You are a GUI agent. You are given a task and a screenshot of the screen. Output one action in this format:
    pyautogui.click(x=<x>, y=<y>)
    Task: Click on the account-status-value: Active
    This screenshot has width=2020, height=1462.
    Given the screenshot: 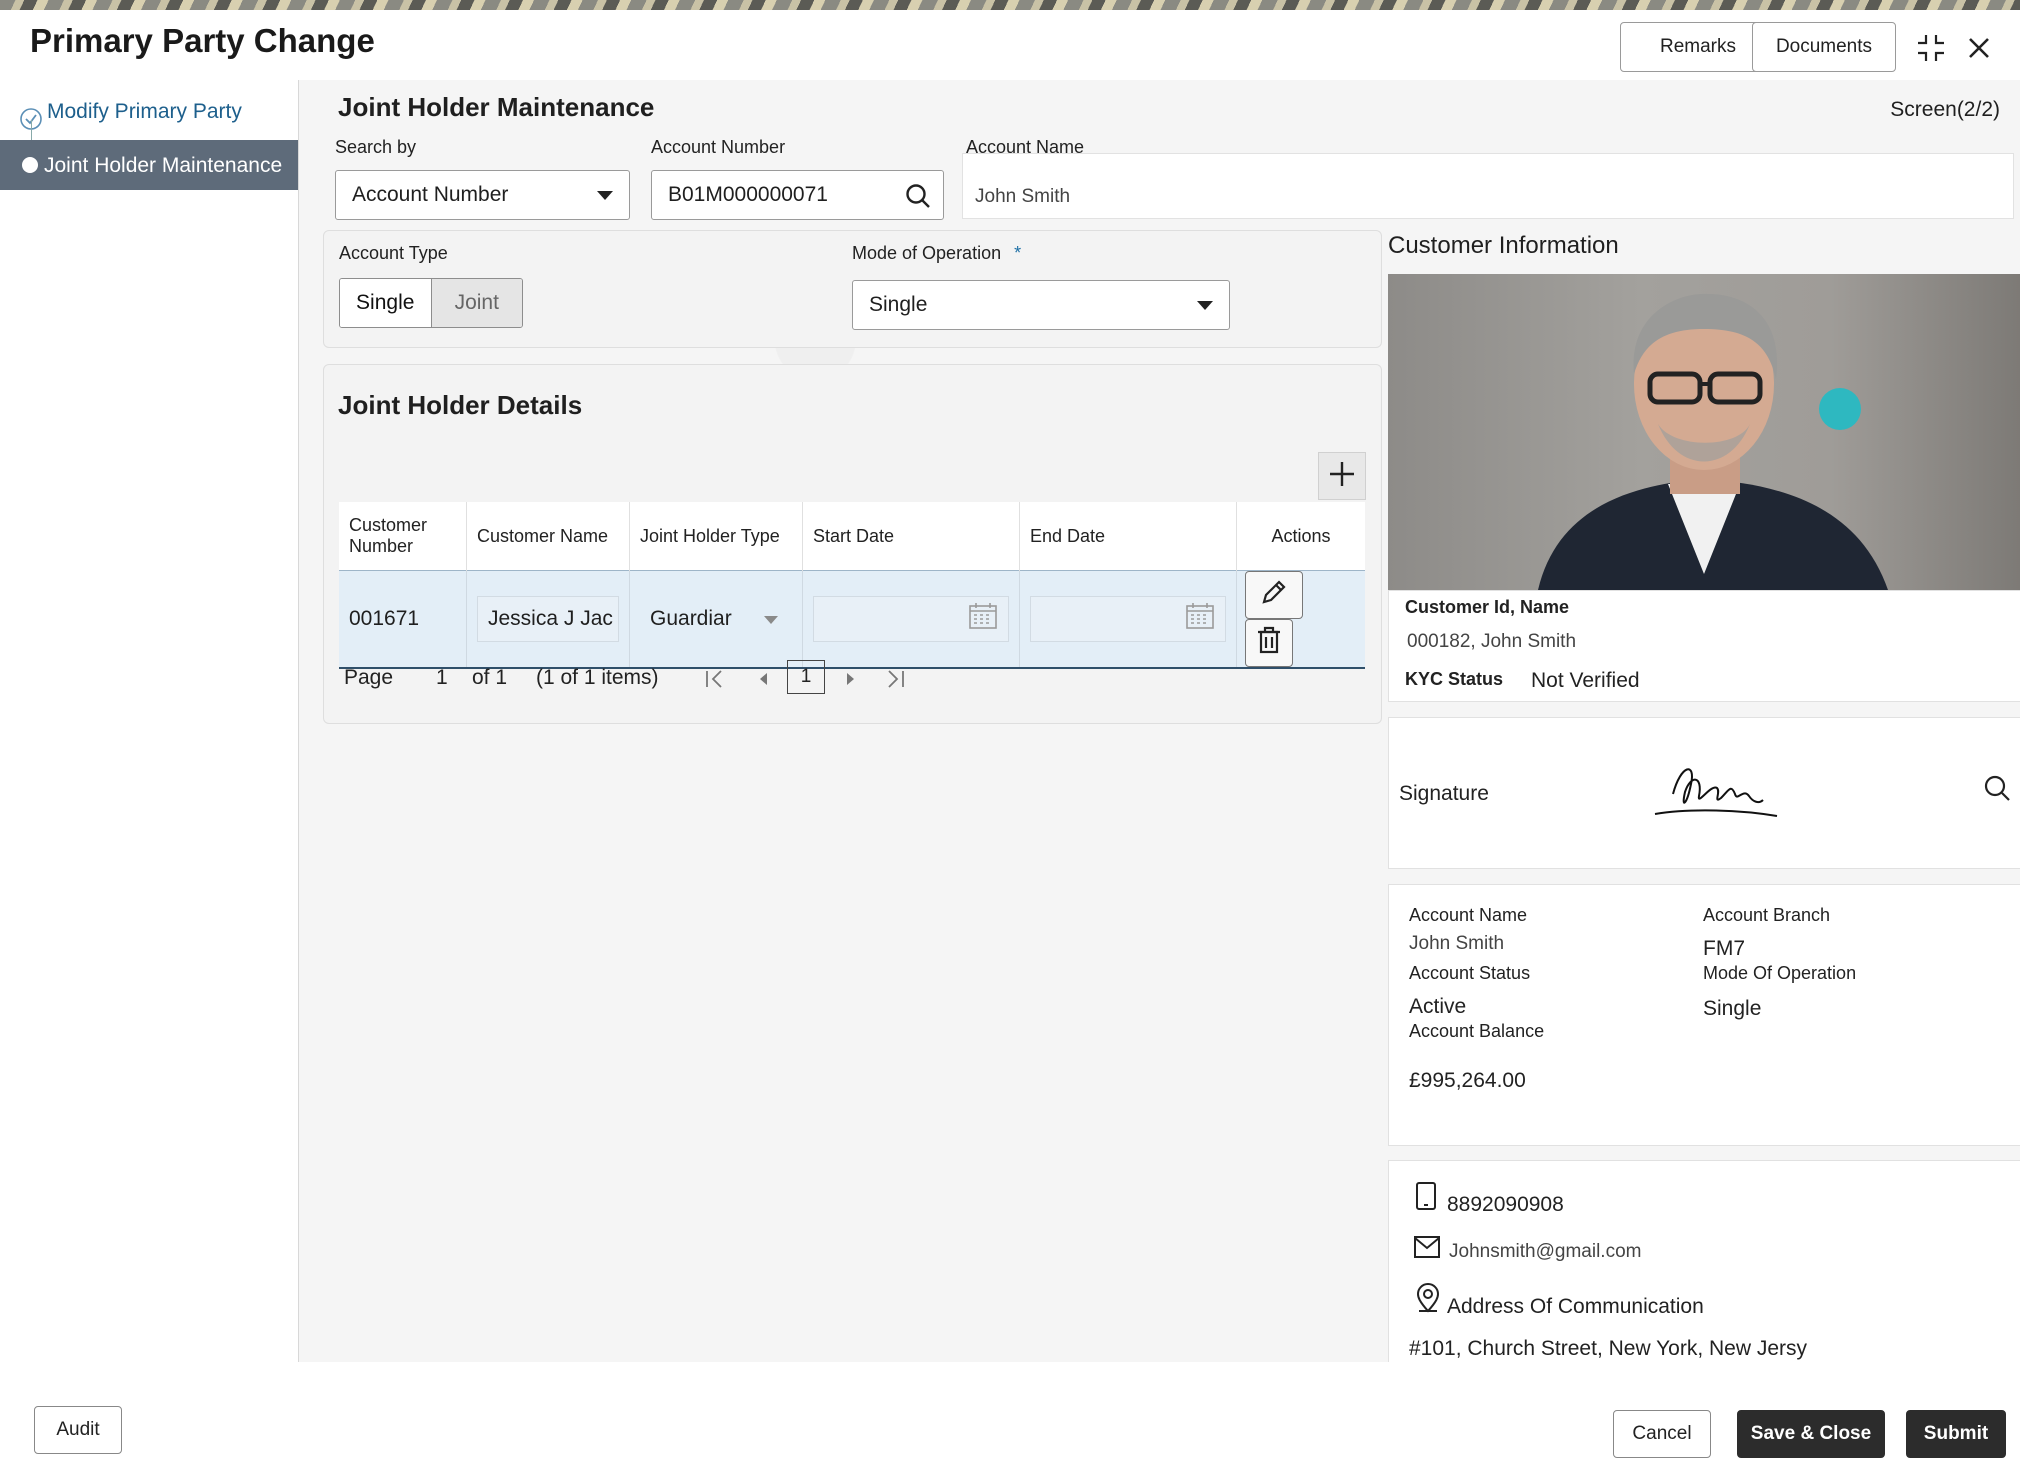 What is the action you would take?
    pyautogui.click(x=1438, y=1006)
    